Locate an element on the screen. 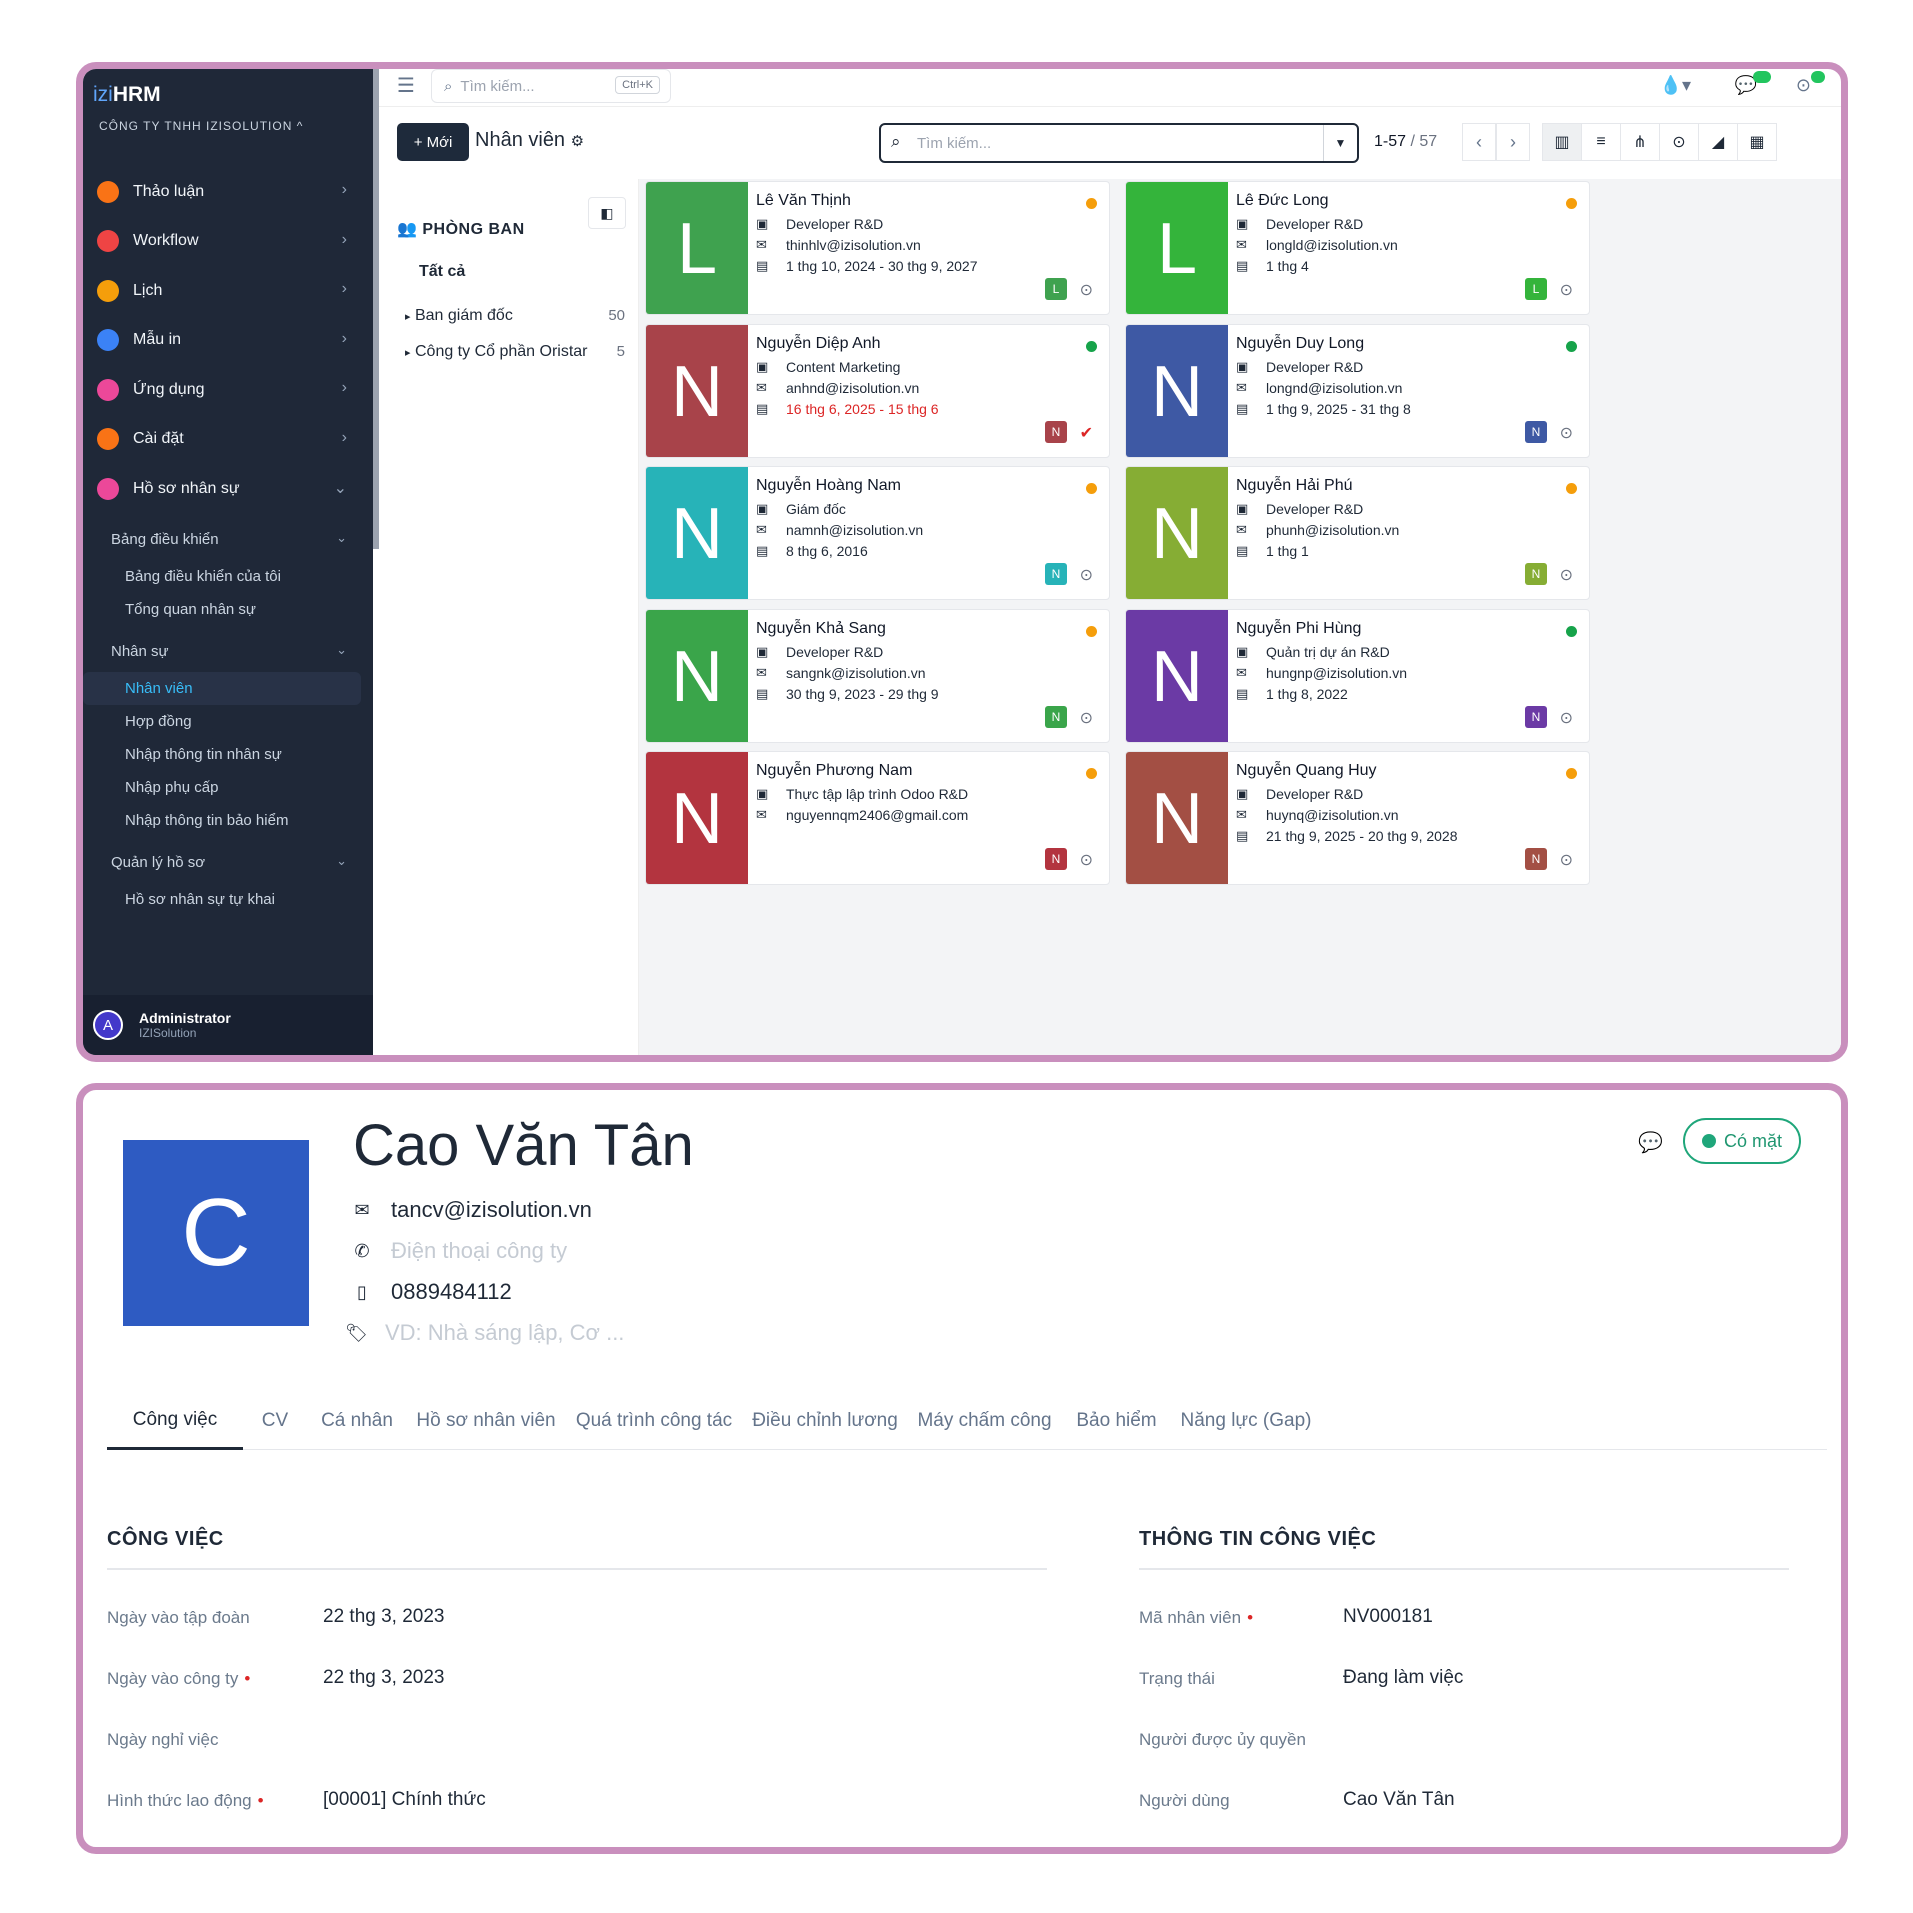 The width and height of the screenshot is (1913, 1913). work-phone-field: ✆ Điện thoại công ty is located at coordinates (459, 1251).